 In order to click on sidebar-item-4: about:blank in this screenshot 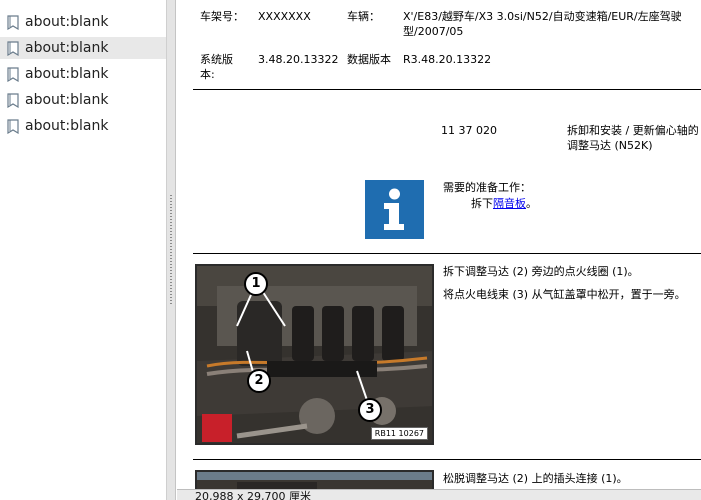, I will do `click(83, 100)`.